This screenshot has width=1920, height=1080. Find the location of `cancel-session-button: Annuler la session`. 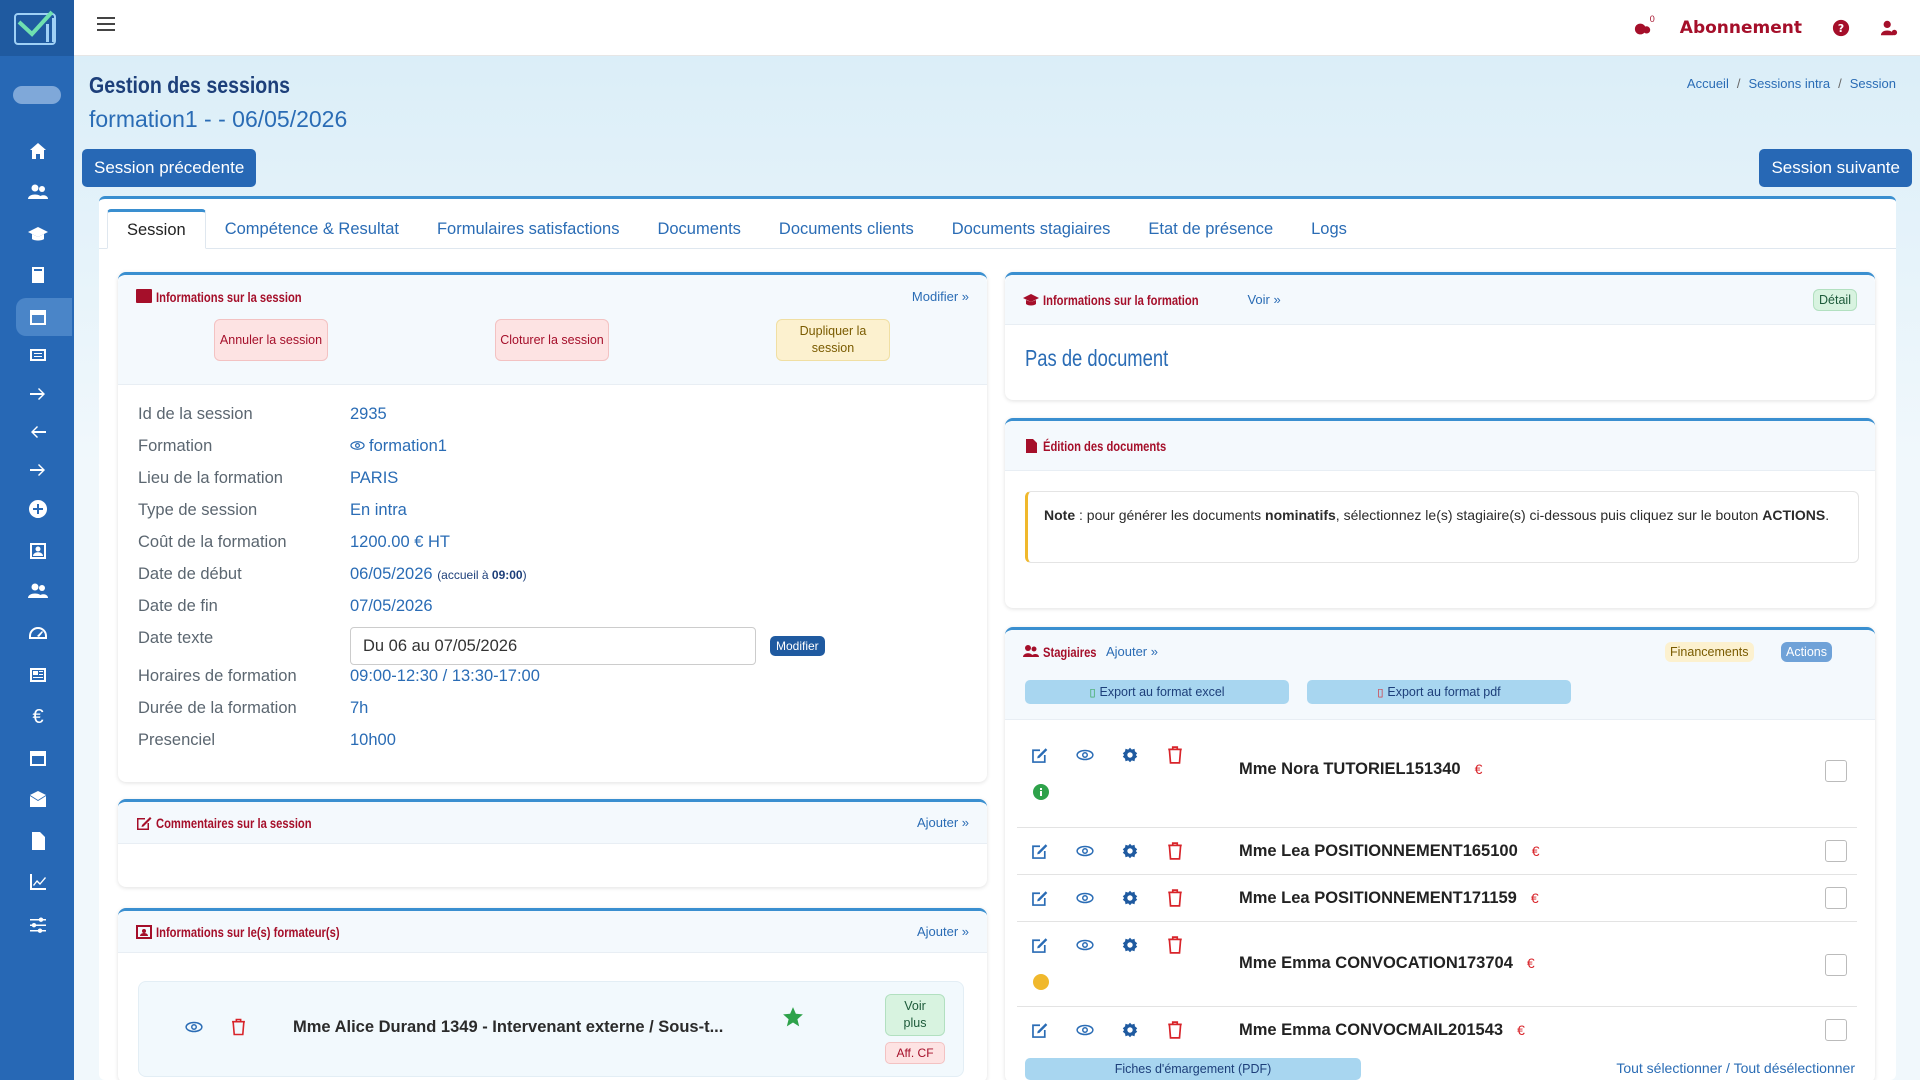

cancel-session-button: Annuler la session is located at coordinates (271, 340).